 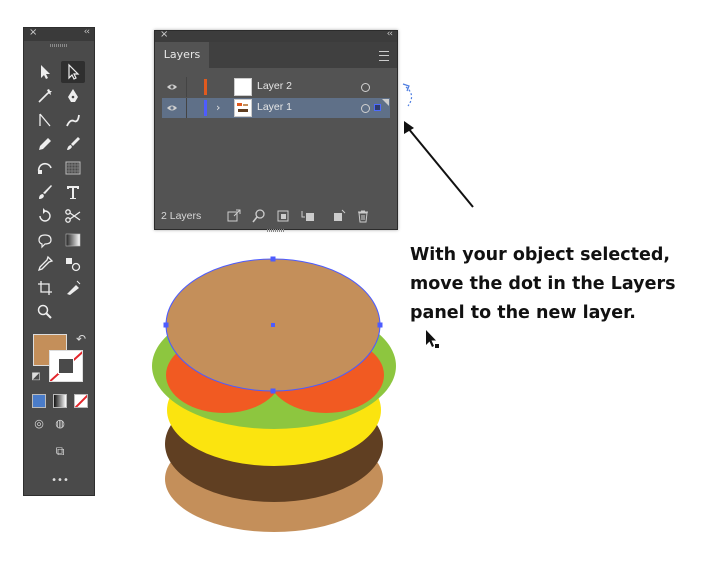 I want to click on cursor-move-square, so click(x=437, y=346).